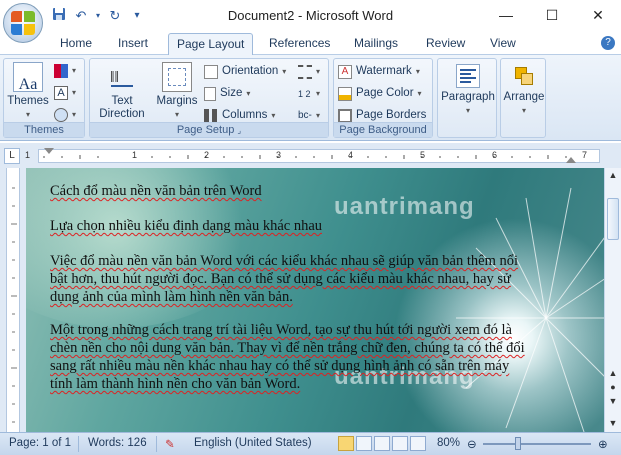 This screenshot has height=455, width=621. What do you see at coordinates (448, 443) in the screenshot?
I see `zoom-level: 80%` at bounding box center [448, 443].